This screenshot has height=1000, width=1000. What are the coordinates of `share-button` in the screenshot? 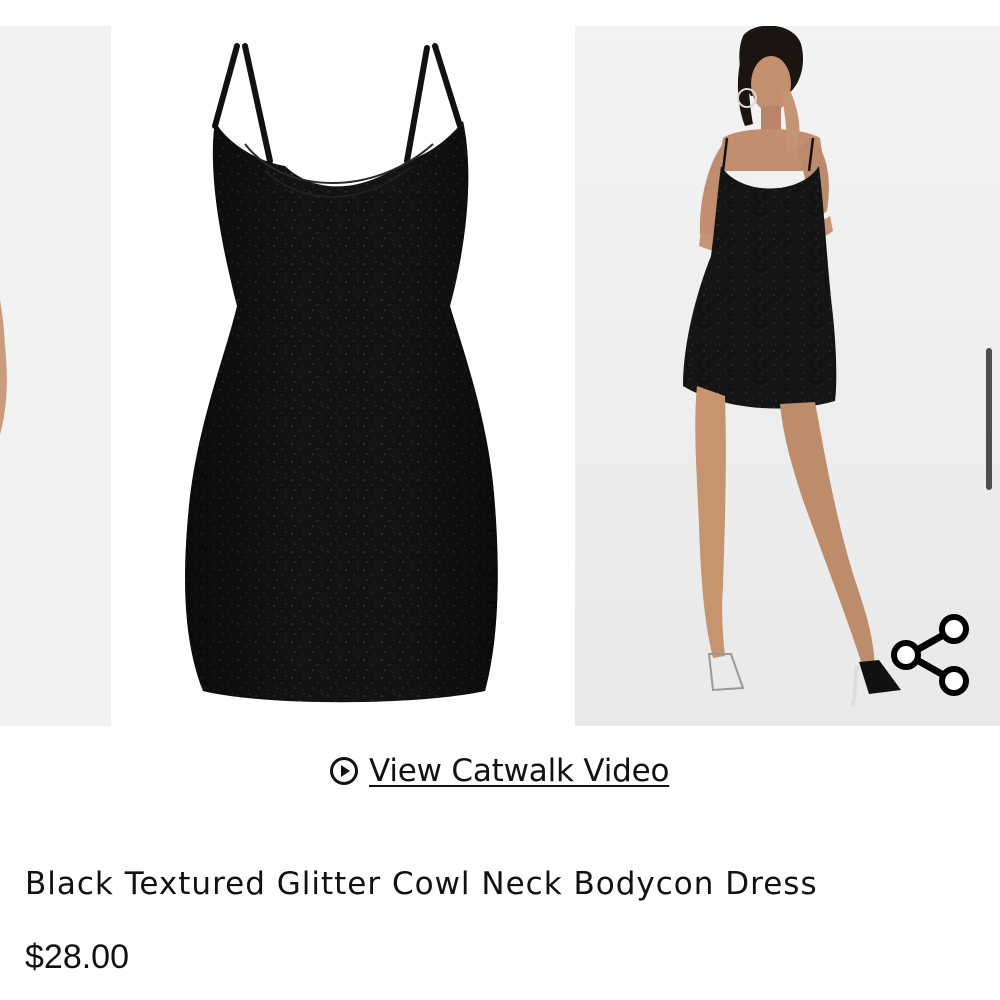 It's located at (930, 655).